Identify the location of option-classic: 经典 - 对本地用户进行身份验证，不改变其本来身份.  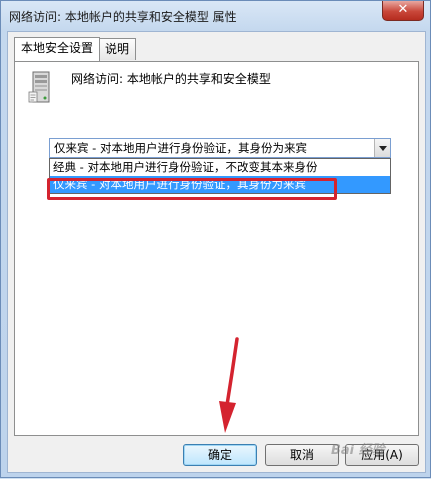
(220, 167).